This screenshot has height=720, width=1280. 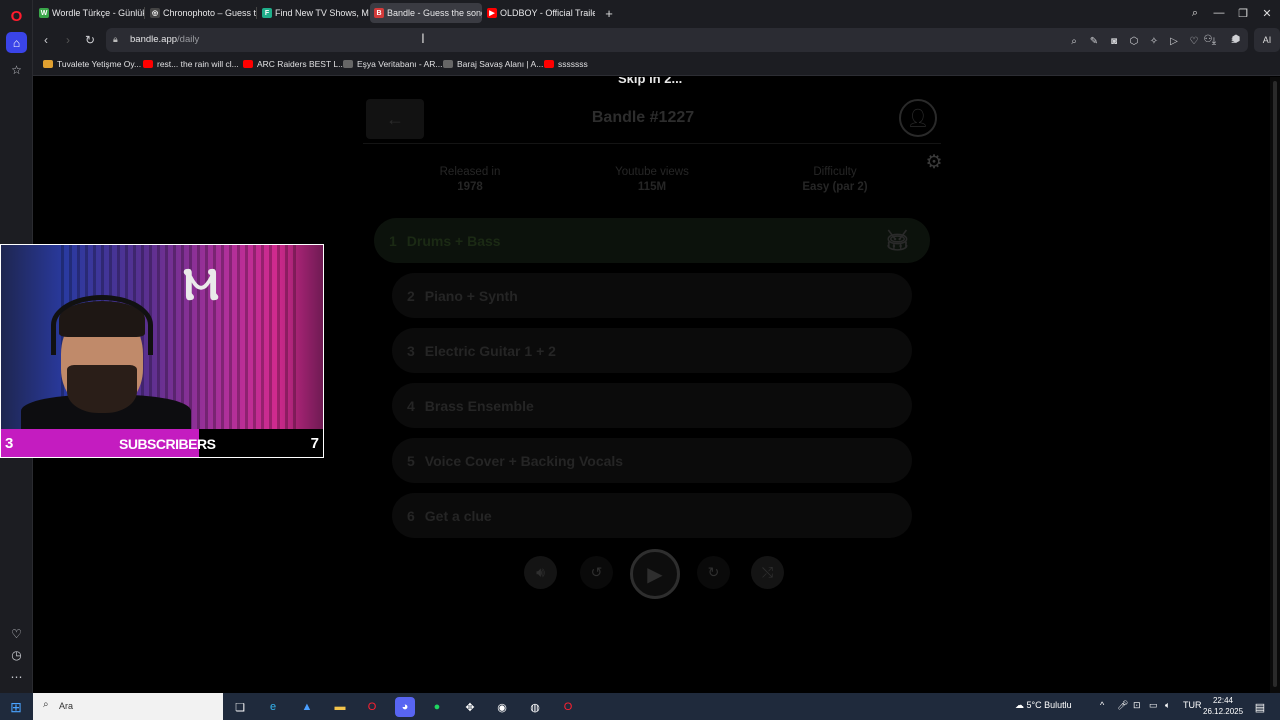 I want to click on edge-icon: e, so click(x=273, y=707).